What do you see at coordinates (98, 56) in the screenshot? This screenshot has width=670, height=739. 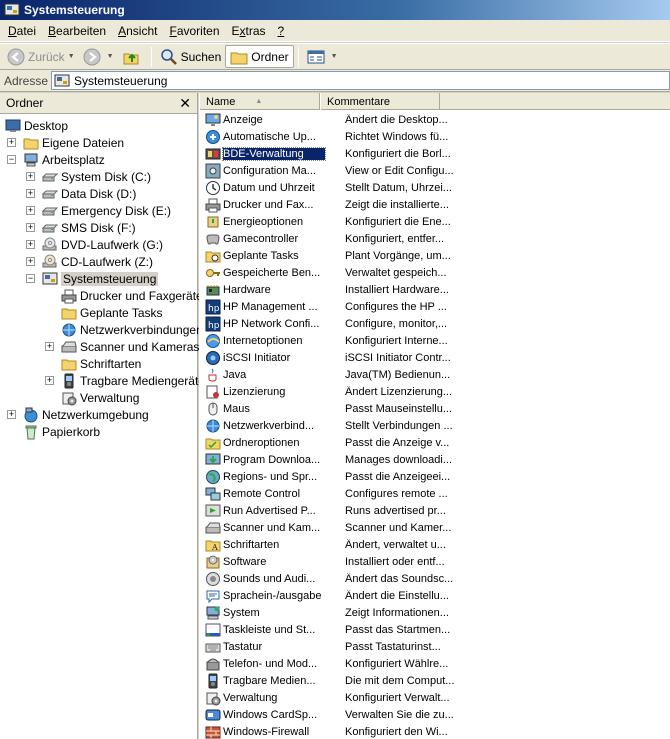 I see `forward-button: ▼` at bounding box center [98, 56].